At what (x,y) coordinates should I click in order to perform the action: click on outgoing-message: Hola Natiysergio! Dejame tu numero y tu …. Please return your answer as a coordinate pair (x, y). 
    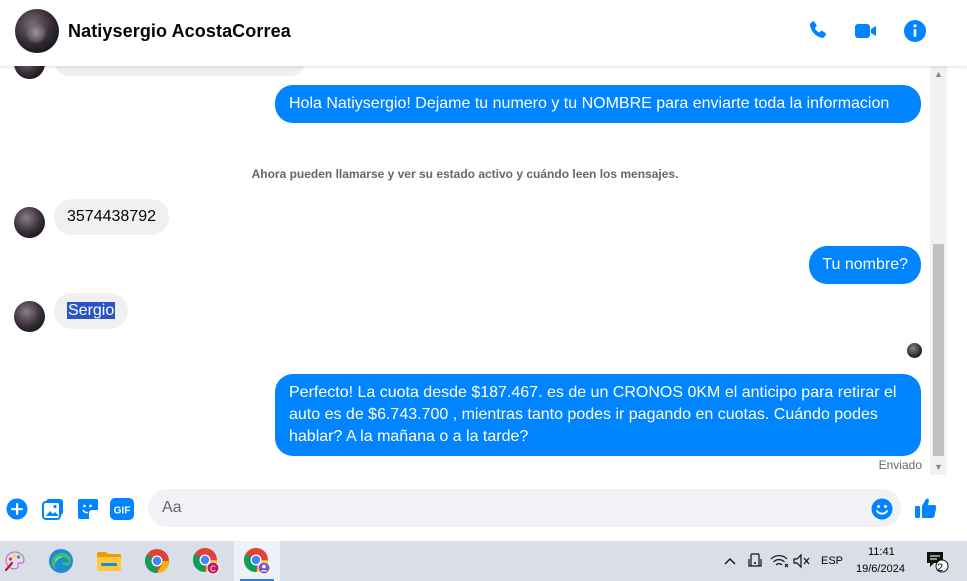
    Looking at the image, I should click on (598, 104).